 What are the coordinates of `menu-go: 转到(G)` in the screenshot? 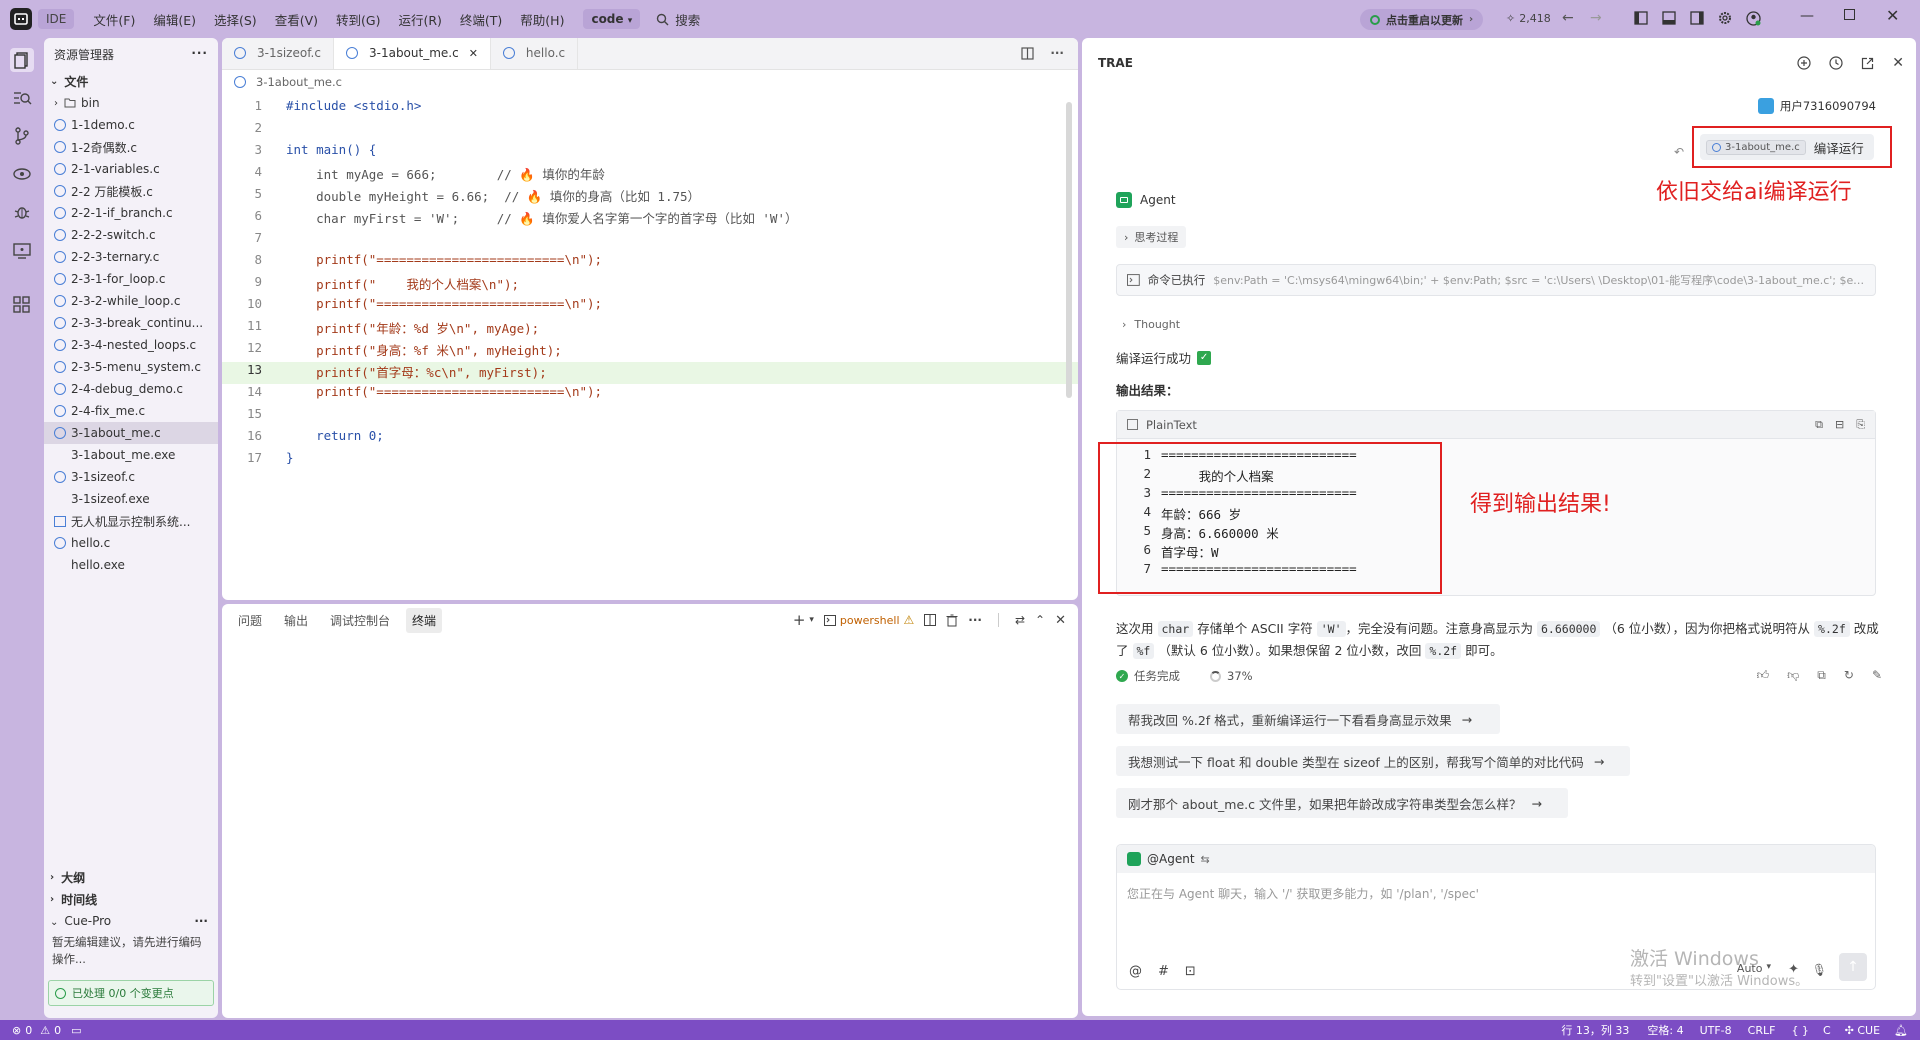 It's located at (358, 19).